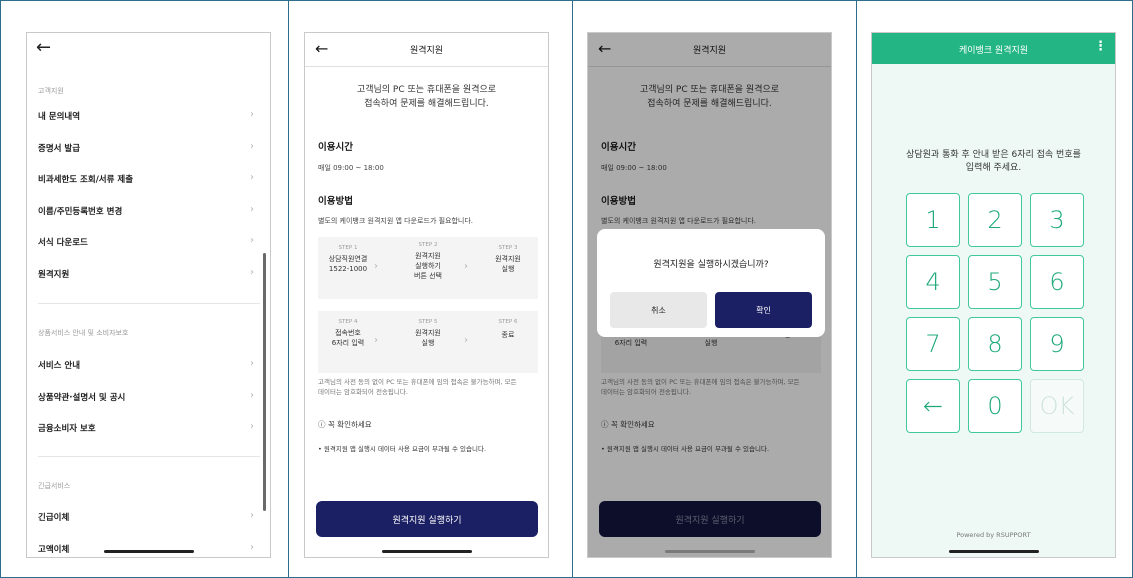  Describe the element at coordinates (402, 449) in the screenshot. I see `bullet-text: • 원격지원 앱 실행시 데이터 사용 요금이 부과될 수 있습니다.` at that location.